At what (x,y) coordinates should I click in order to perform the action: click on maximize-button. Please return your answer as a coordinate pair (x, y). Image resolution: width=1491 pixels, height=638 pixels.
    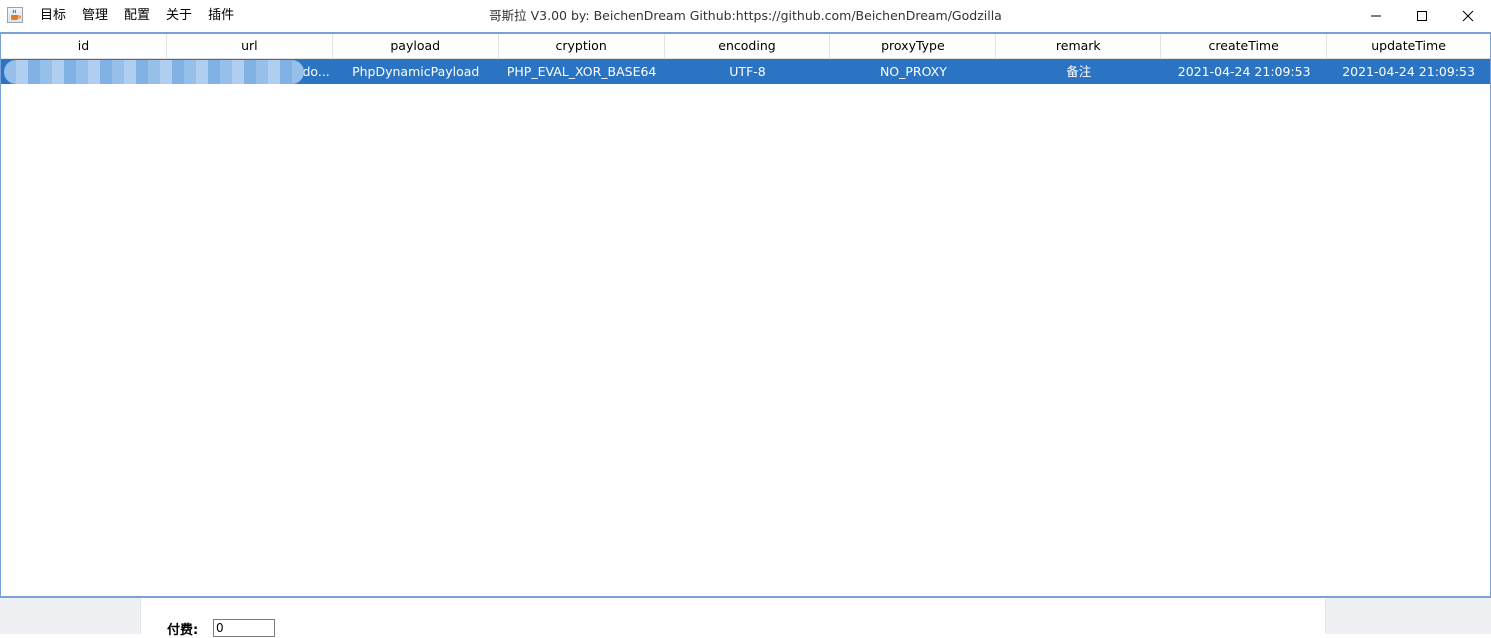
    Looking at the image, I should click on (1422, 16).